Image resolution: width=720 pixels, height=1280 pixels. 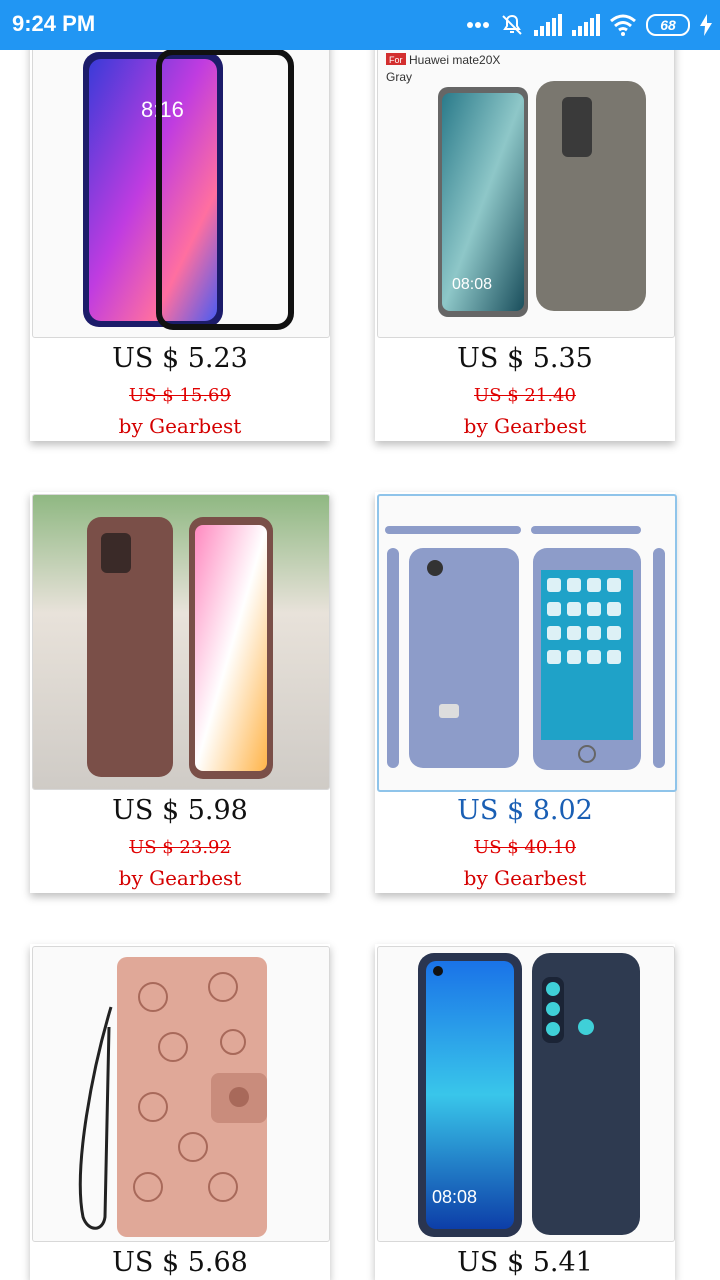 What do you see at coordinates (181, 169) in the screenshot?
I see `product-image: 8:16` at bounding box center [181, 169].